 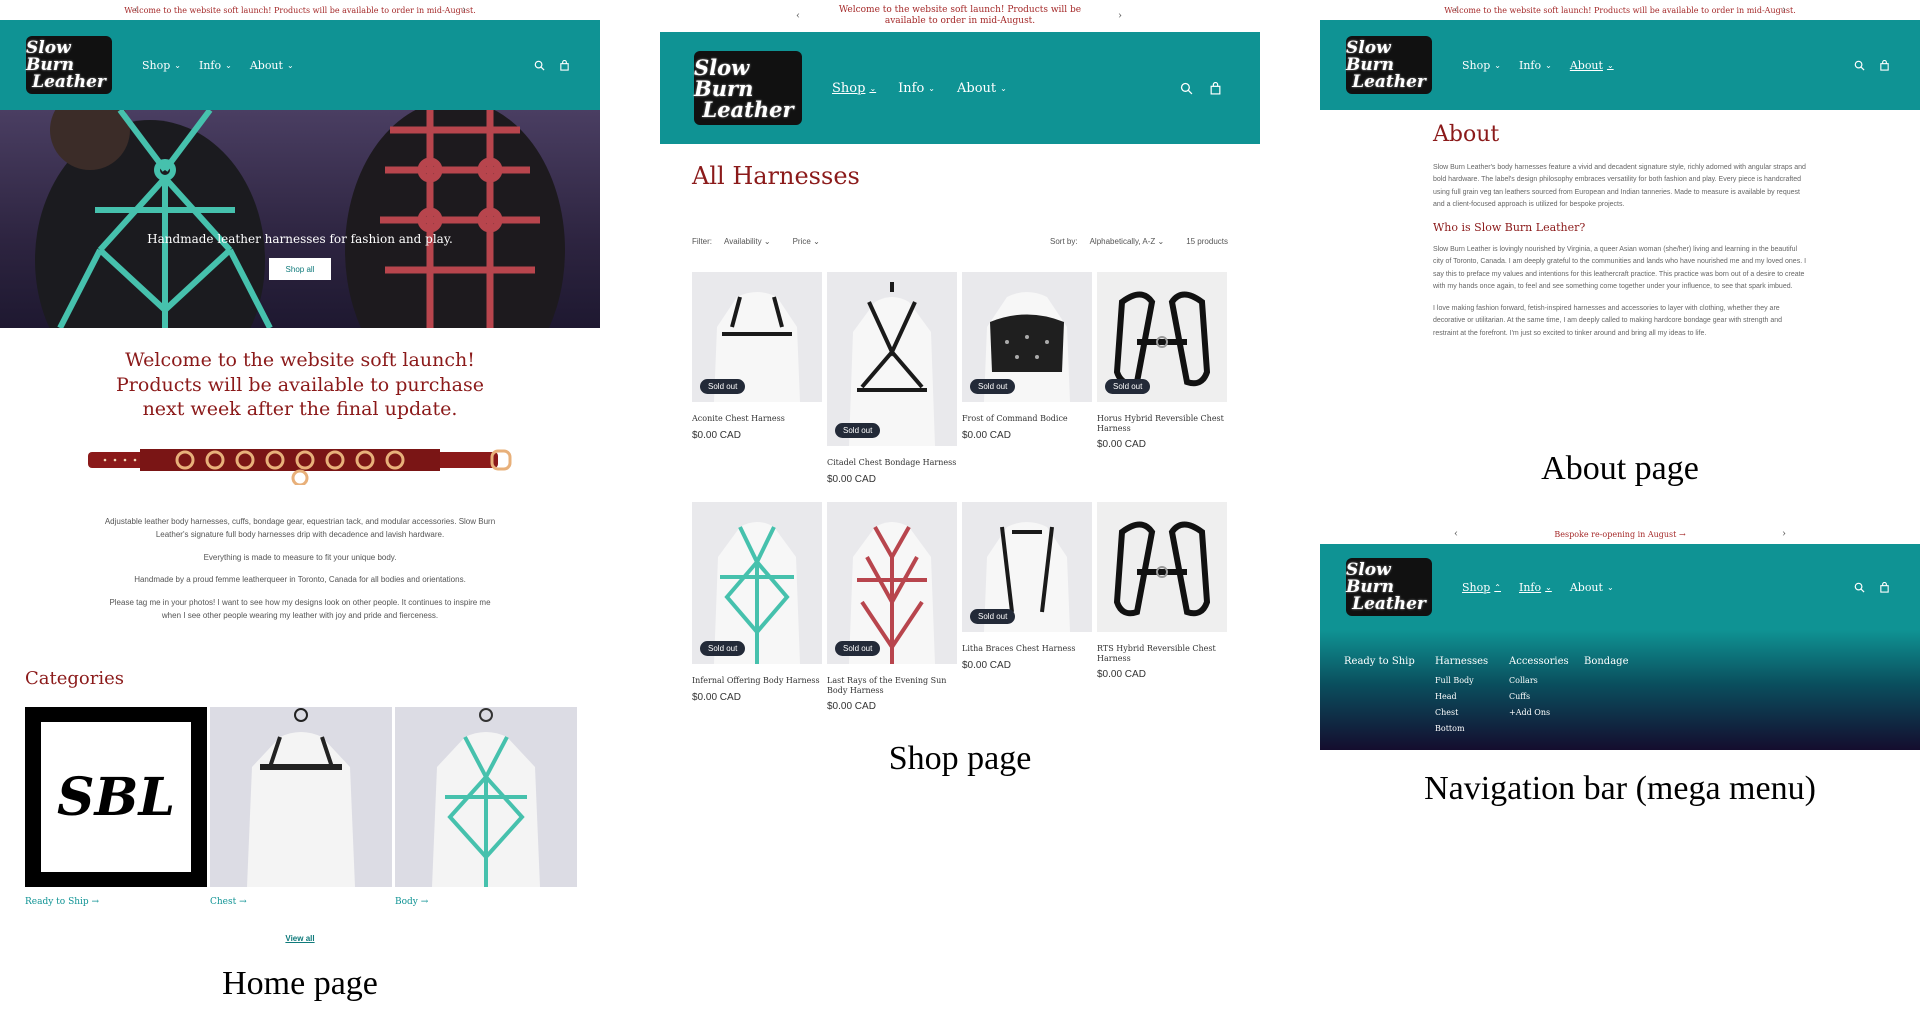 What do you see at coordinates (724, 77) in the screenshot?
I see `logo-line-1: Slow Burn` at bounding box center [724, 77].